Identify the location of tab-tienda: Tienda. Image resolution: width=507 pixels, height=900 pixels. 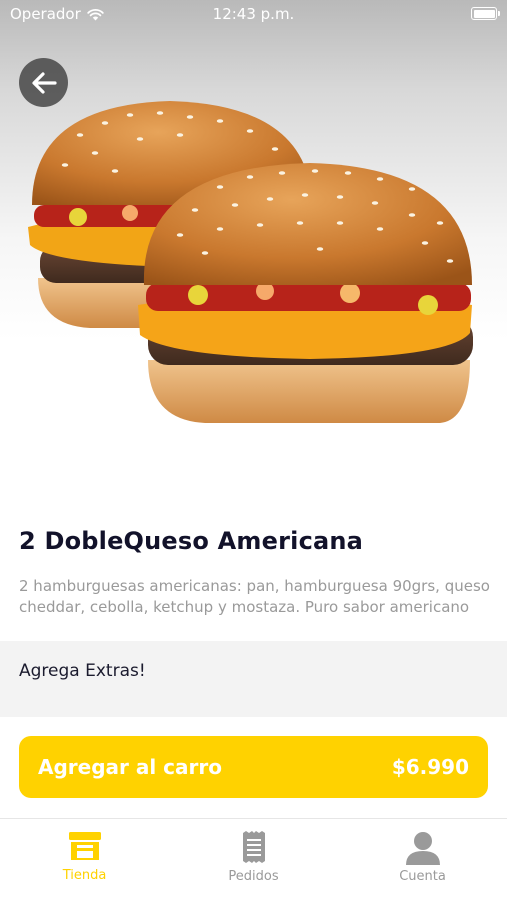
(84, 859).